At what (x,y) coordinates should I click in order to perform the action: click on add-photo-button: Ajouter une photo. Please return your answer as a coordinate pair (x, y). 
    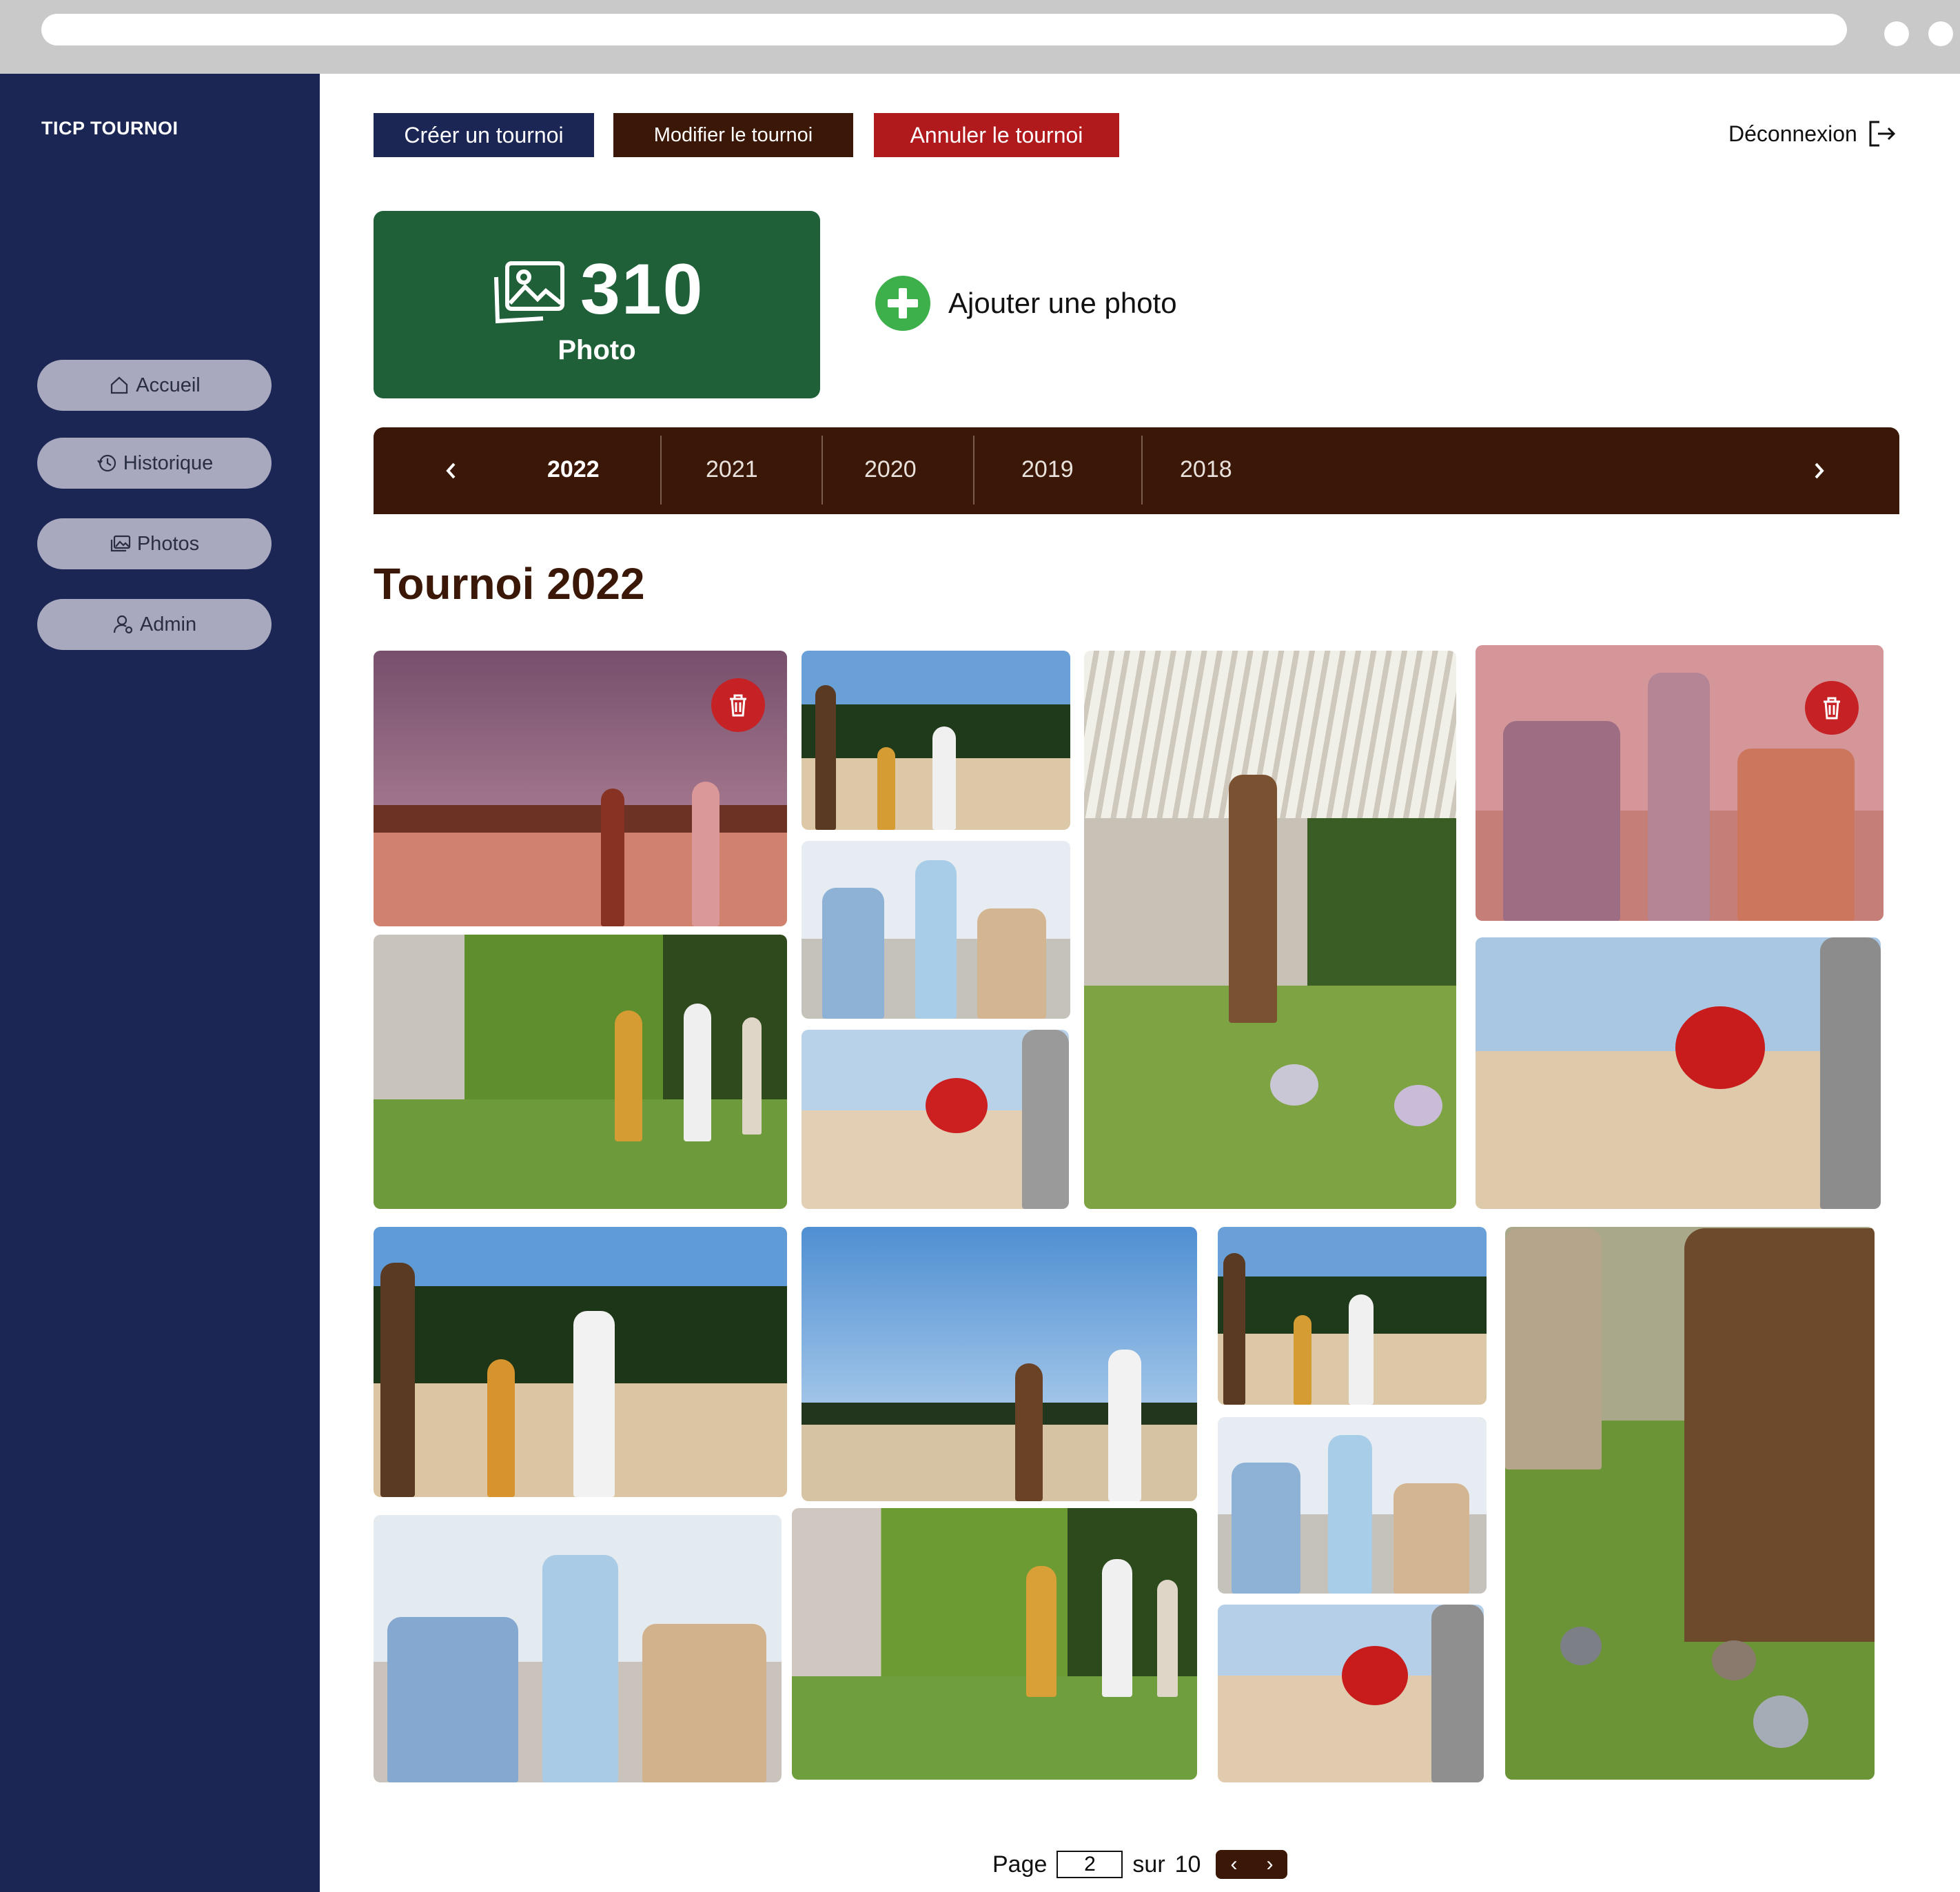
    Looking at the image, I should click on (1026, 303).